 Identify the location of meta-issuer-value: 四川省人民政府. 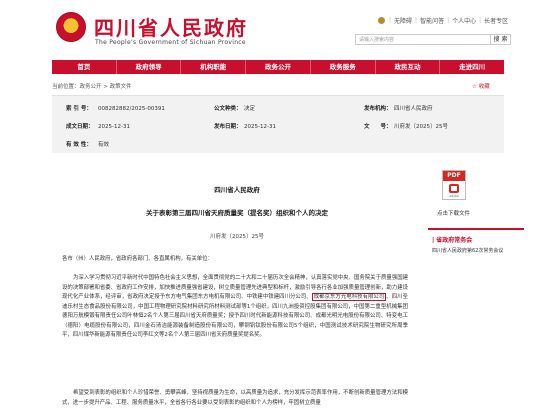
(413, 109).